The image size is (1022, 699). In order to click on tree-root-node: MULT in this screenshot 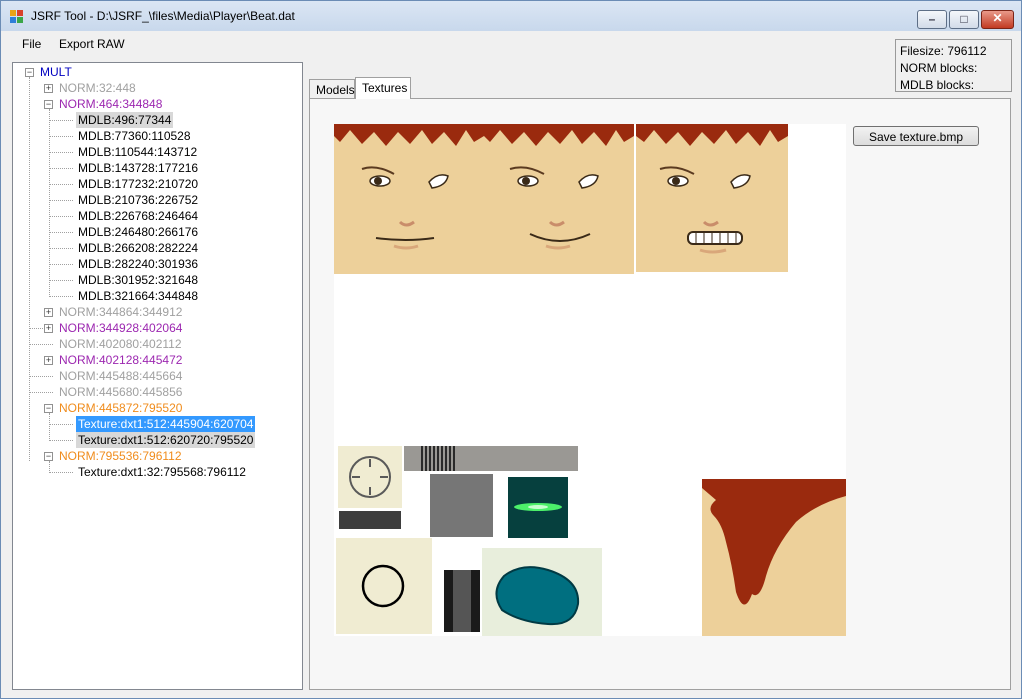, I will do `click(56, 72)`.